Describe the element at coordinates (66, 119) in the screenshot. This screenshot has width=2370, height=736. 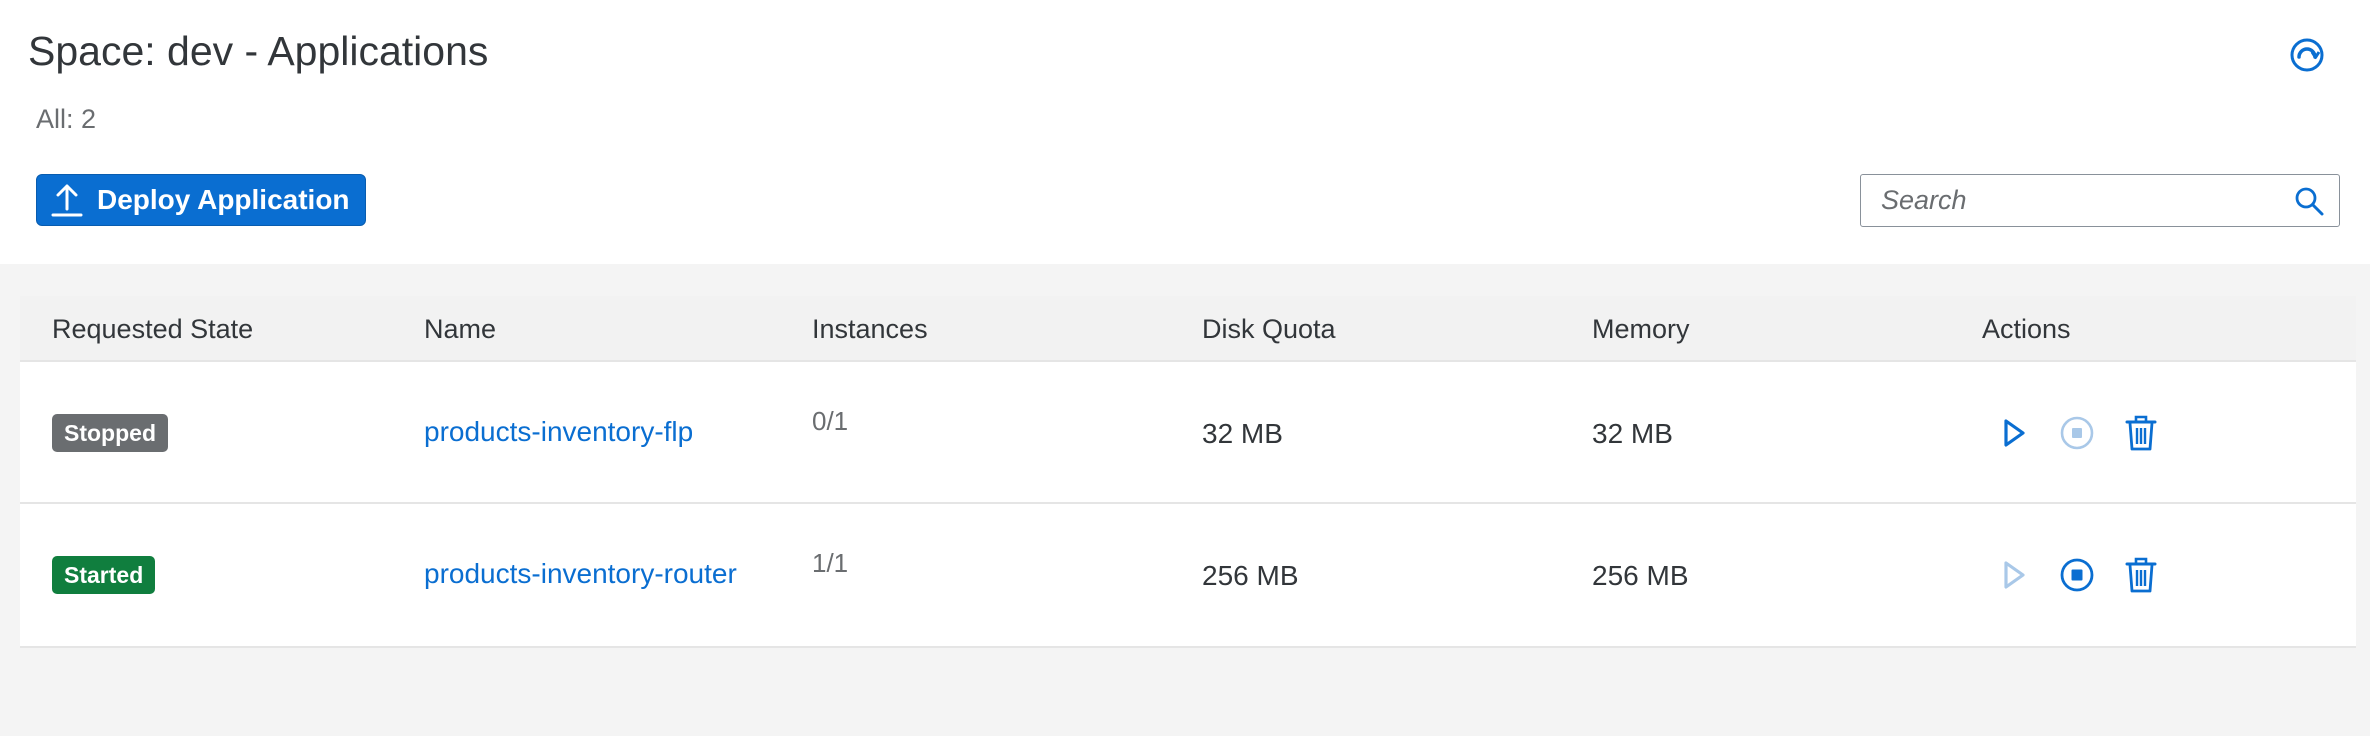
I see `item-count: All: 2` at that location.